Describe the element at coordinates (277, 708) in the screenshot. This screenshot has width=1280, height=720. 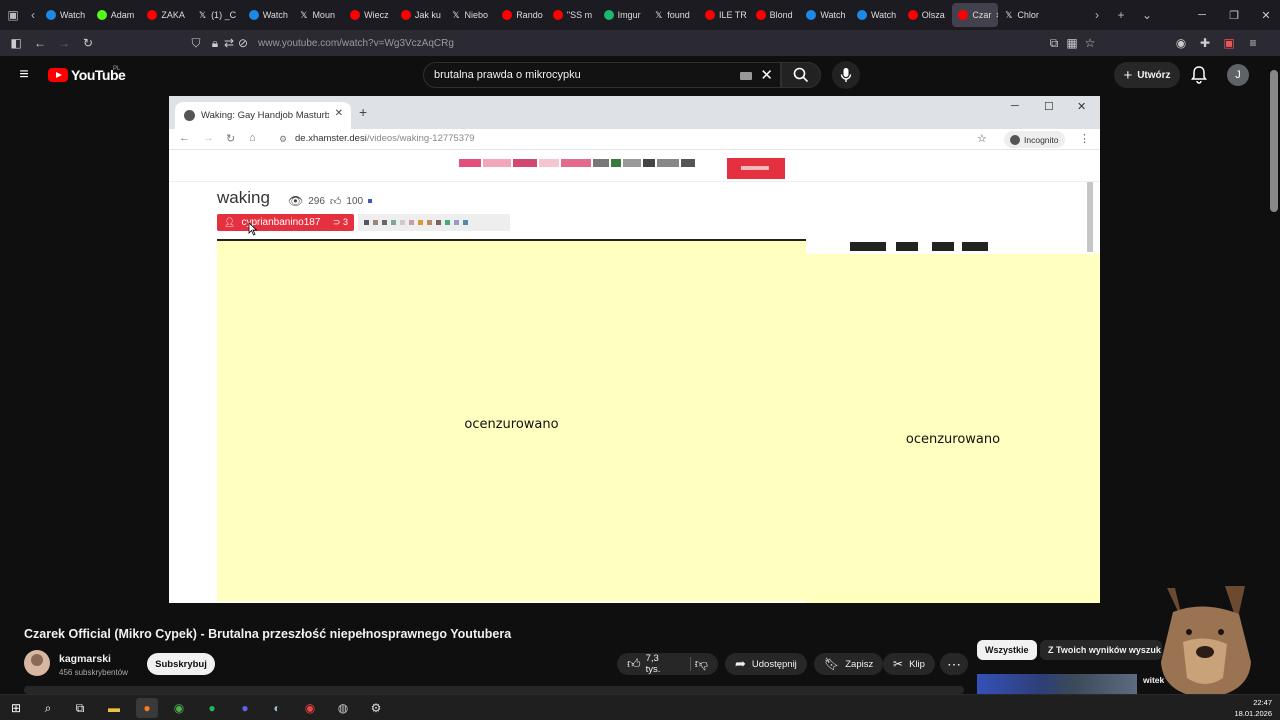
I see `steam-icon: ◐` at that location.